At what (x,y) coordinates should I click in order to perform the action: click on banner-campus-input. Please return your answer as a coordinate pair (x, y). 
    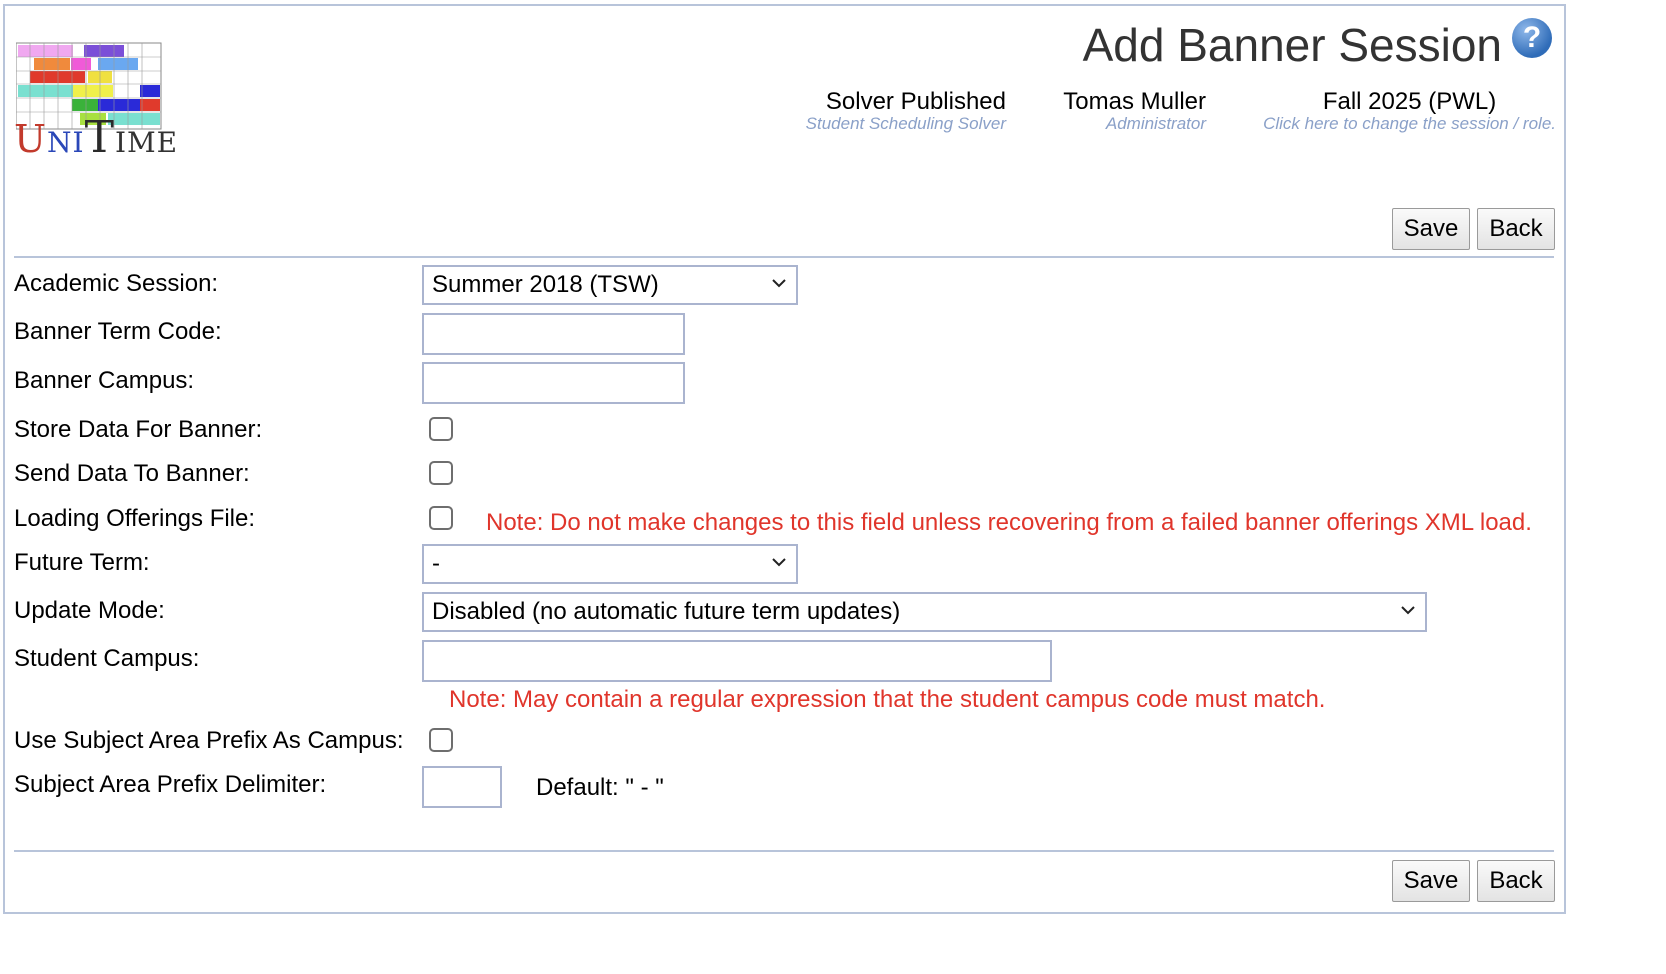
    Looking at the image, I should click on (553, 383).